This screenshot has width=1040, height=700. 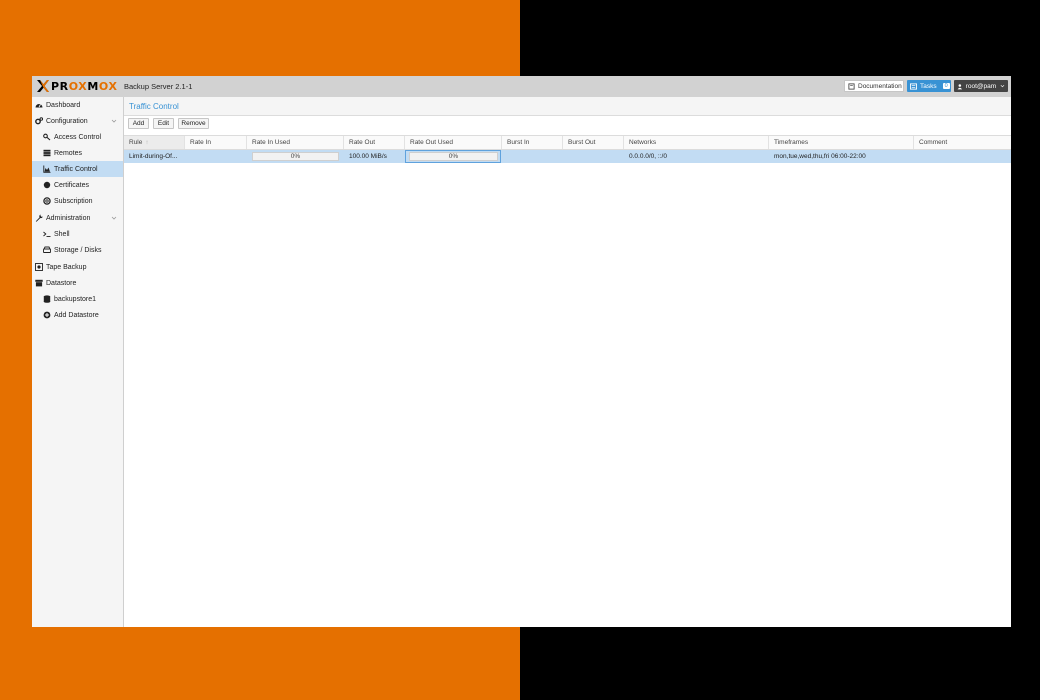 I want to click on list-icon, so click(x=913, y=86).